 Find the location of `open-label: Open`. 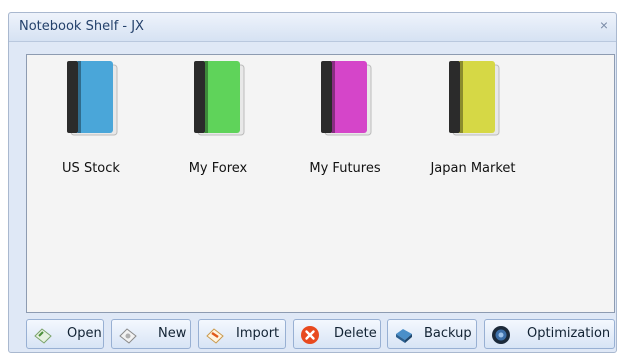

open-label: Open is located at coordinates (84, 333).